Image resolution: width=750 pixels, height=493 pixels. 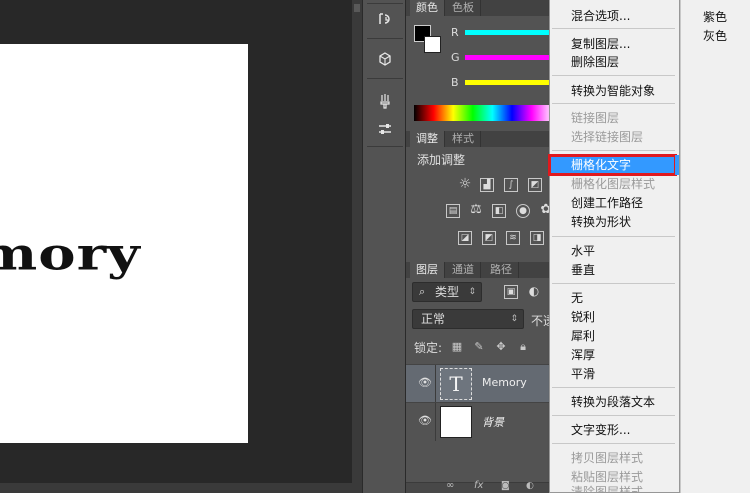 I want to click on tab-color: 颜色, so click(x=427, y=8).